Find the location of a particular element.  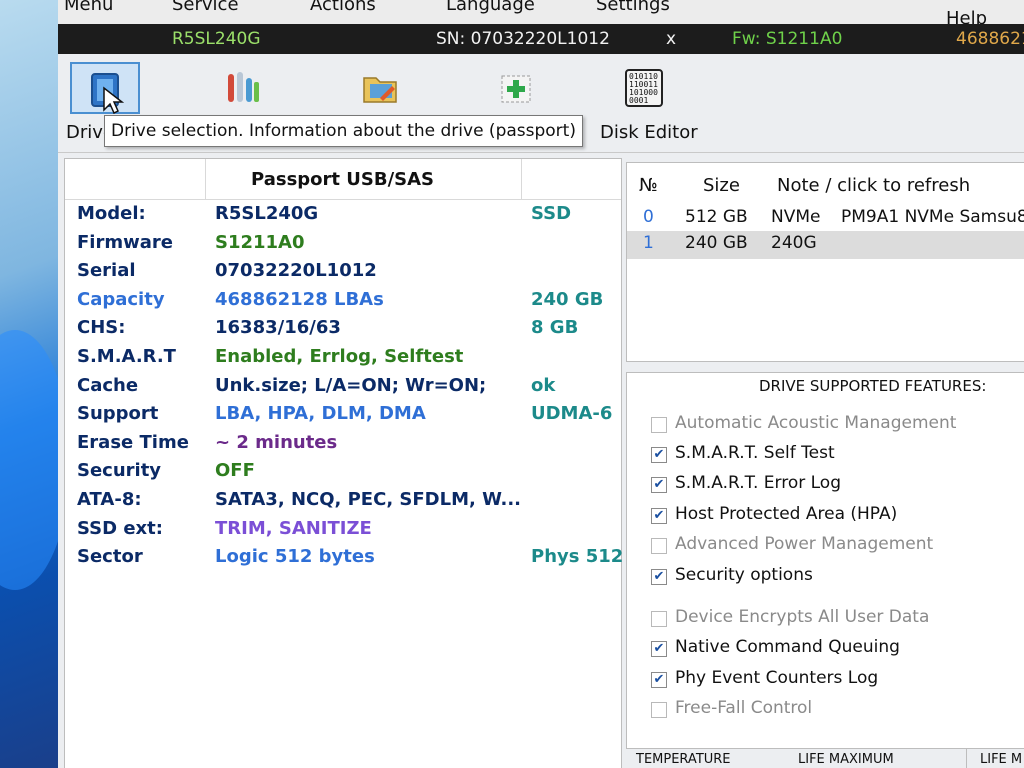

menu-item-settings: Settings is located at coordinates (633, 7).